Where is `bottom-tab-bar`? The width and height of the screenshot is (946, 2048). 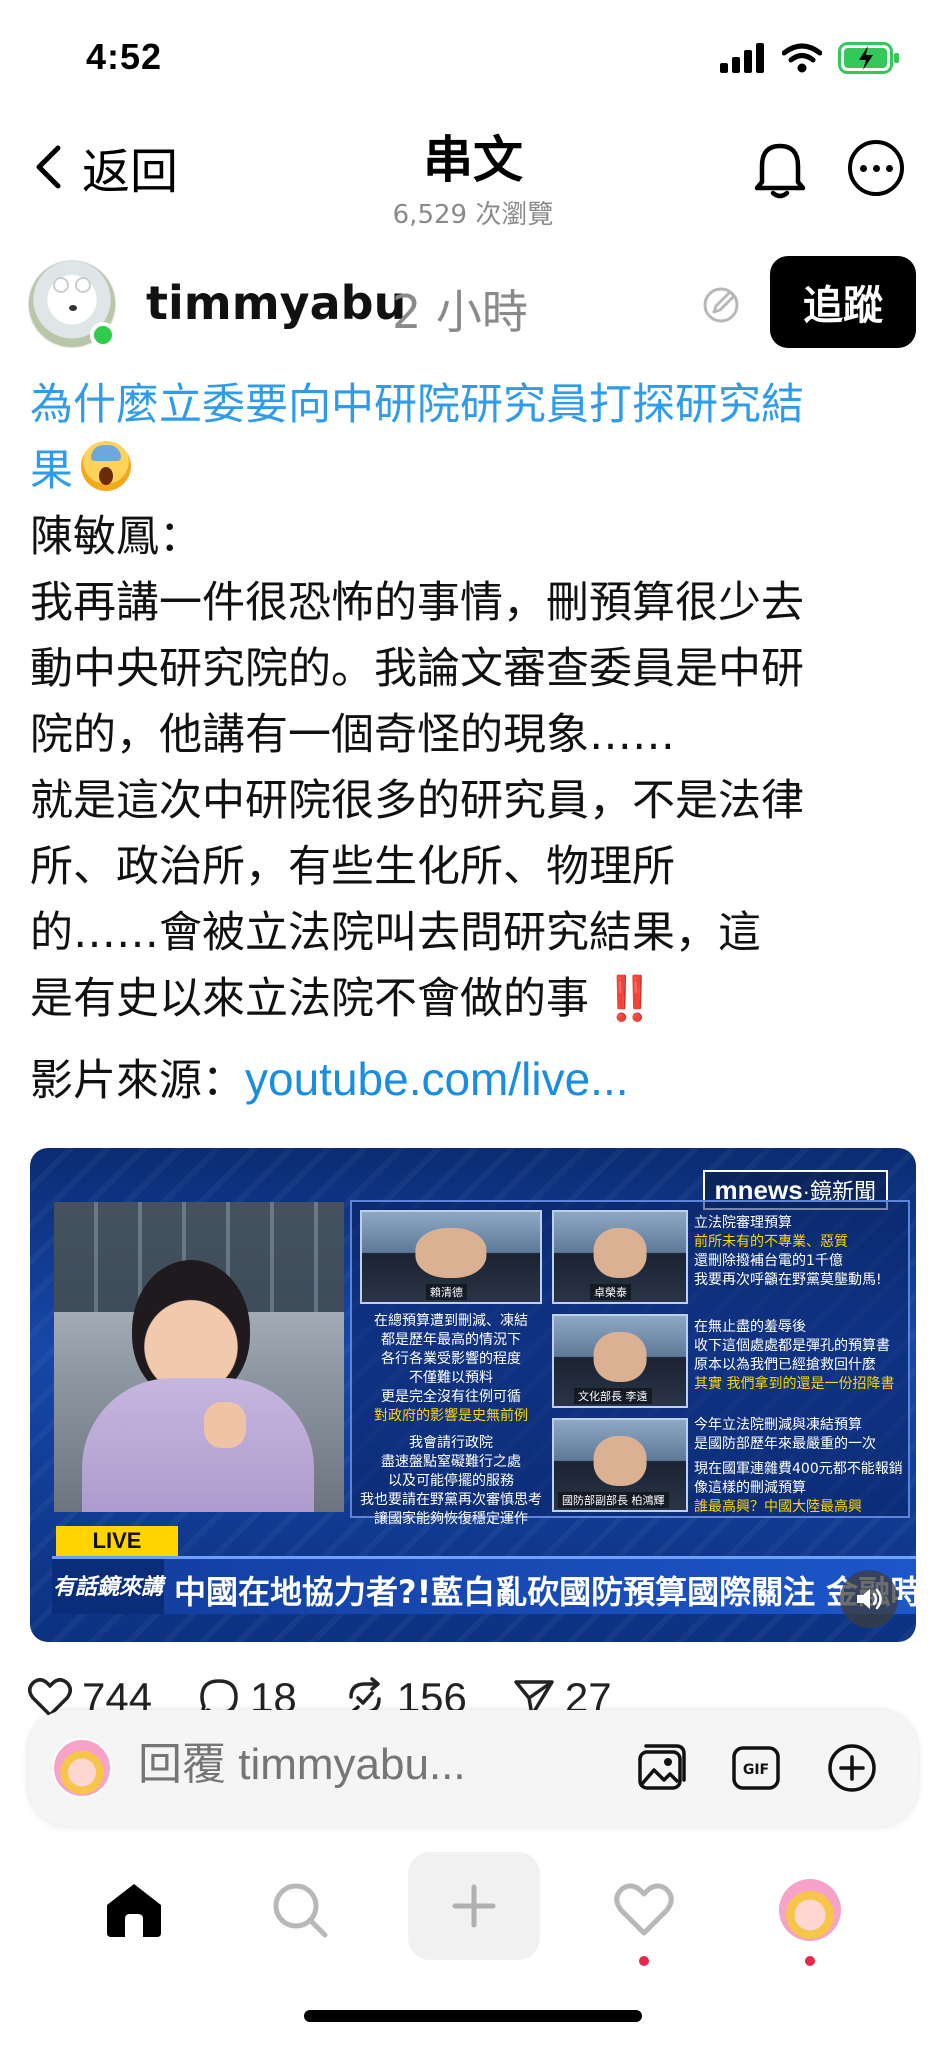 bottom-tab-bar is located at coordinates (473, 1922).